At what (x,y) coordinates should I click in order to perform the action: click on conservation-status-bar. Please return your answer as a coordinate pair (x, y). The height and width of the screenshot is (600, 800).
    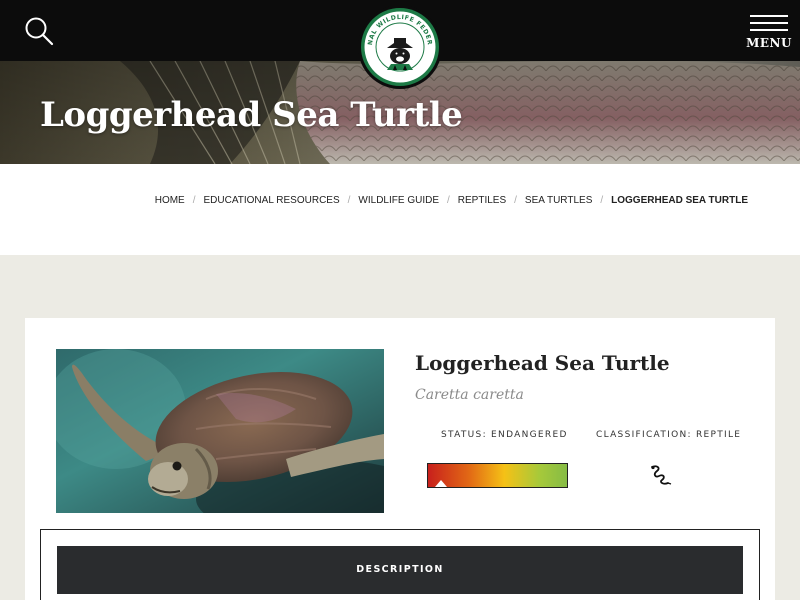
    Looking at the image, I should click on (497, 475).